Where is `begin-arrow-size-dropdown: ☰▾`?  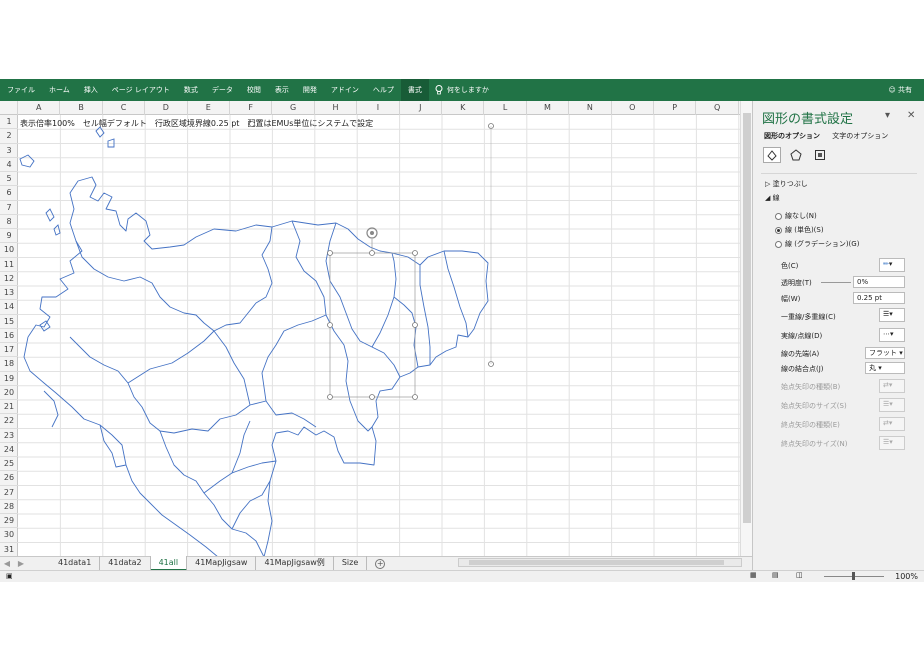 begin-arrow-size-dropdown: ☰▾ is located at coordinates (892, 405).